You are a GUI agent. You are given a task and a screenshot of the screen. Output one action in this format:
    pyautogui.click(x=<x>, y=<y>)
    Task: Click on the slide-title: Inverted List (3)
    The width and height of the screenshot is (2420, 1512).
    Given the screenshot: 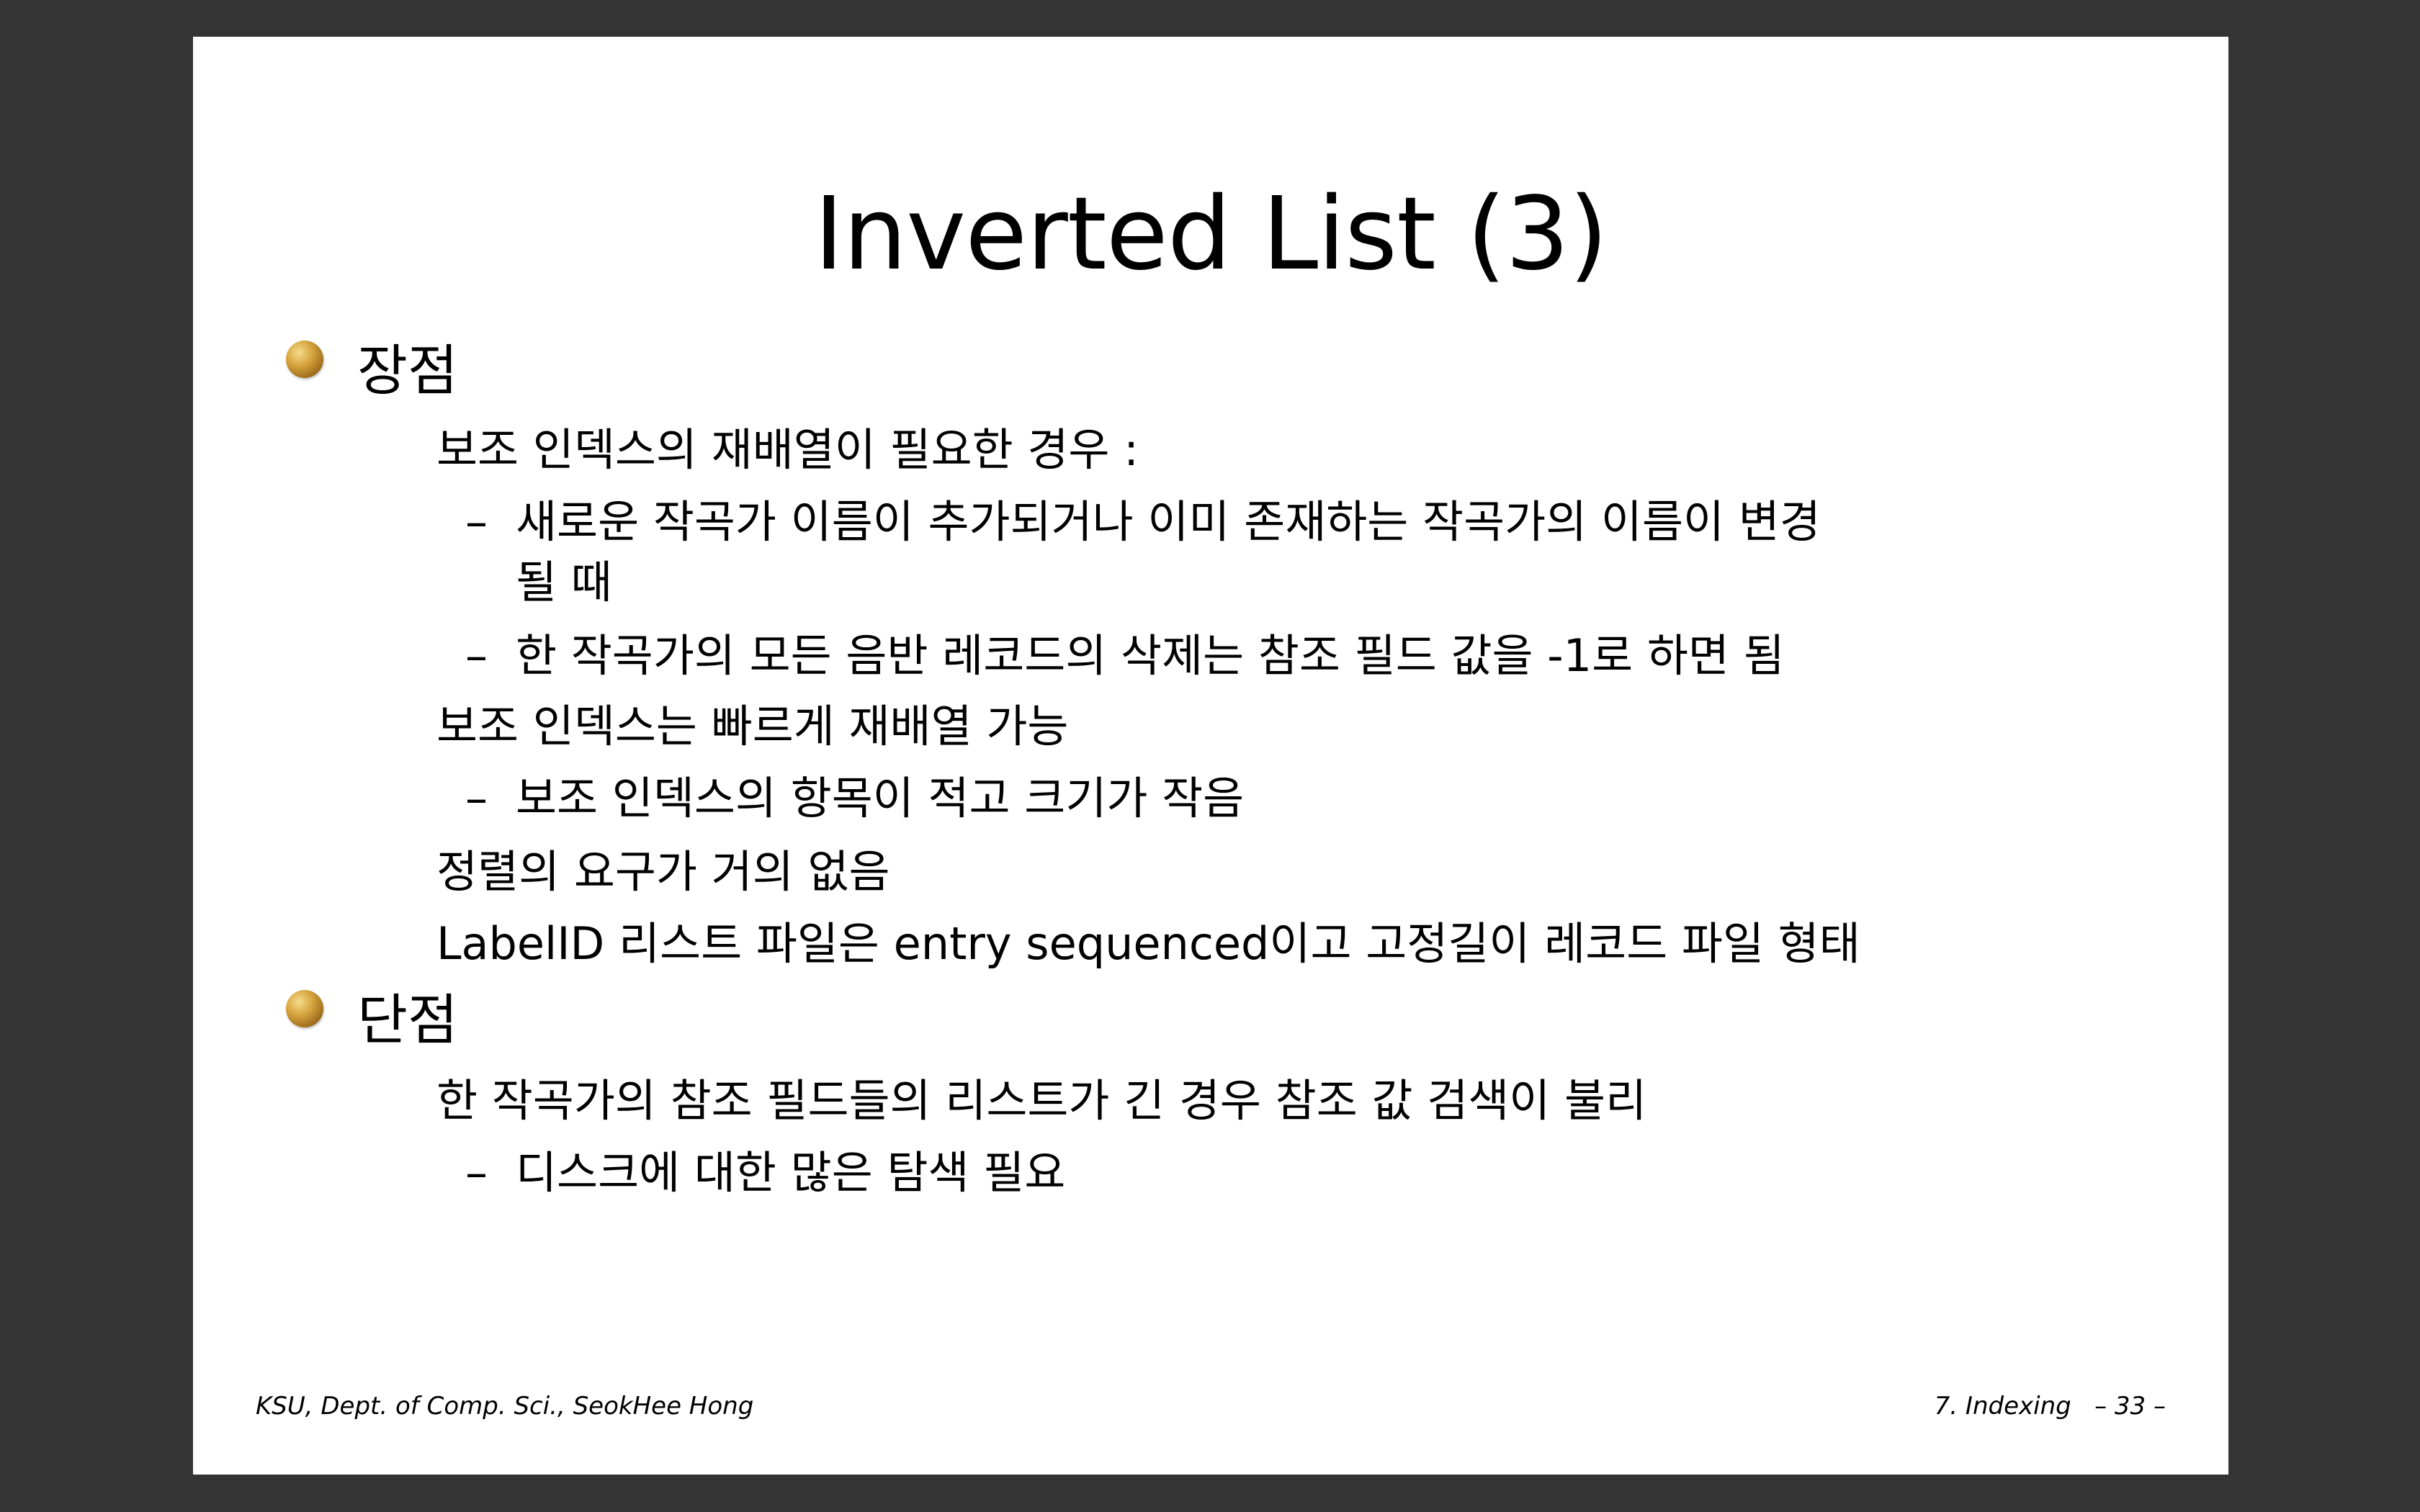 What is the action you would take?
    pyautogui.click(x=1211, y=234)
    